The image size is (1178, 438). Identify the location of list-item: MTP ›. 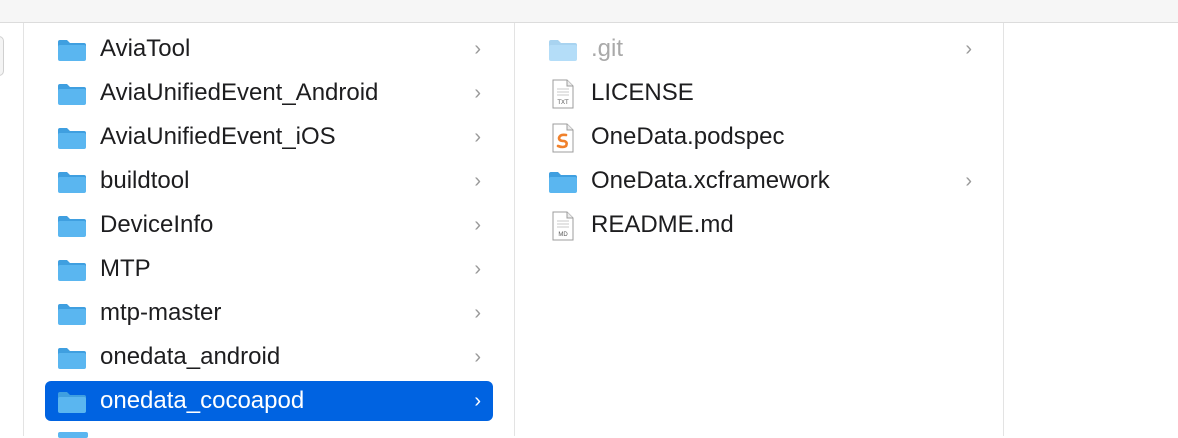
(269, 269).